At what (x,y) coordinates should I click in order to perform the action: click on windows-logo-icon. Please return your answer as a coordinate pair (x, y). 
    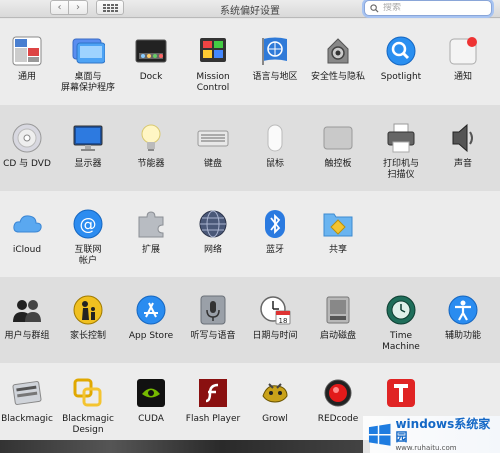
    Looking at the image, I should click on (379, 434).